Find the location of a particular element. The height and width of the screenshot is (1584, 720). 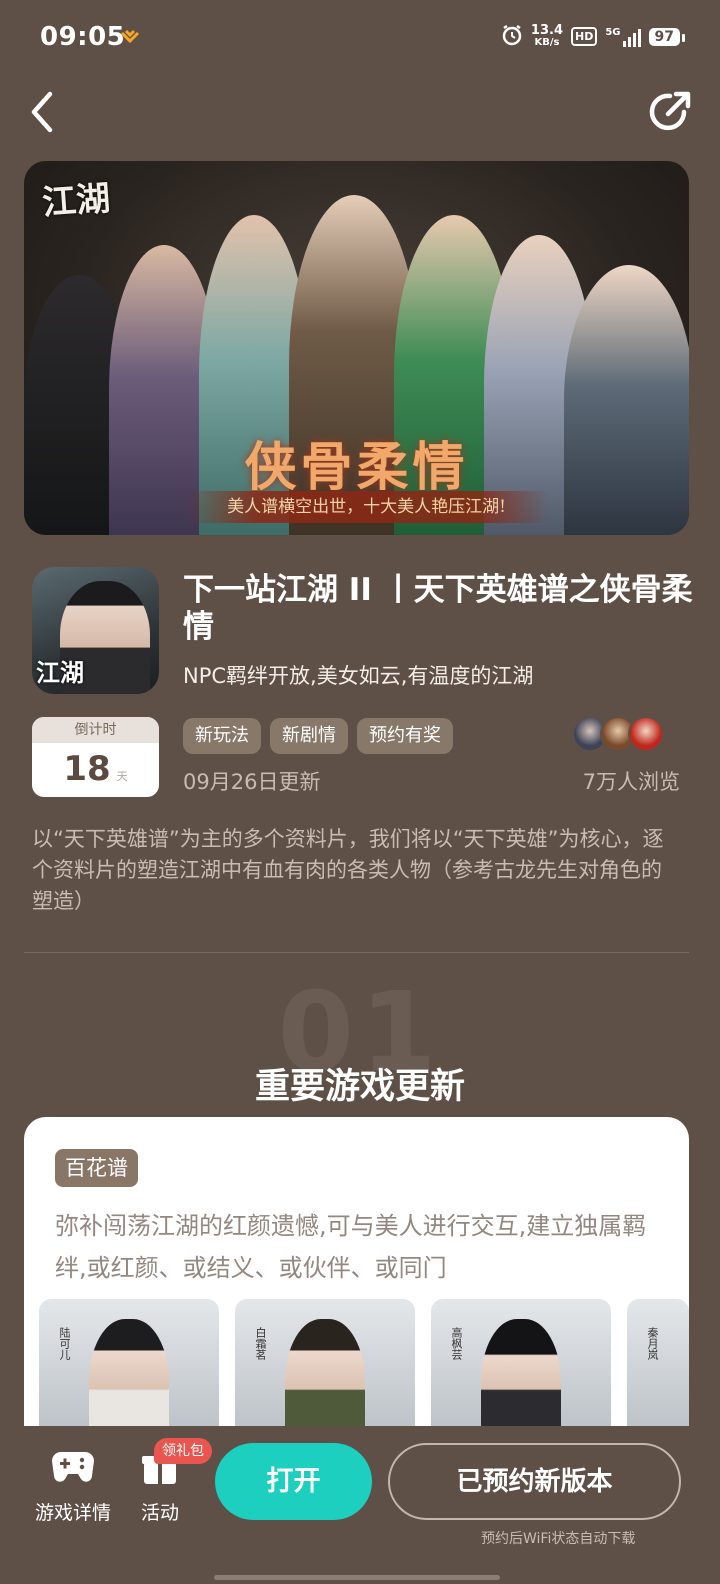

countdown-badge: 倒计时 18 天 is located at coordinates (95, 757).